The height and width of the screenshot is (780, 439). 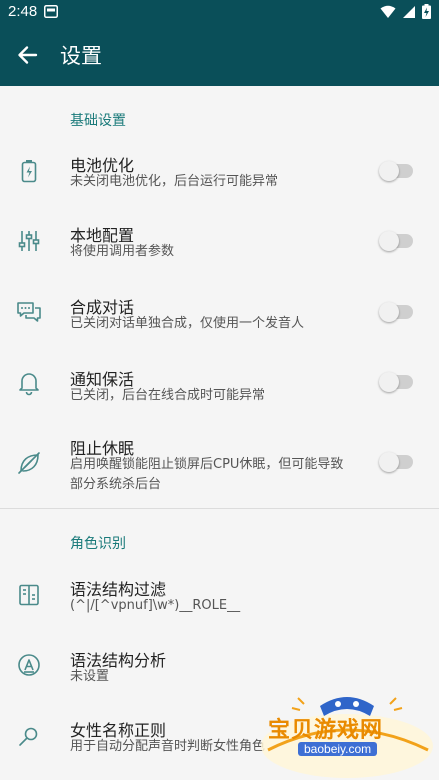 What do you see at coordinates (338, 749) in the screenshot?
I see `watermark-url: baobeiy.com` at bounding box center [338, 749].